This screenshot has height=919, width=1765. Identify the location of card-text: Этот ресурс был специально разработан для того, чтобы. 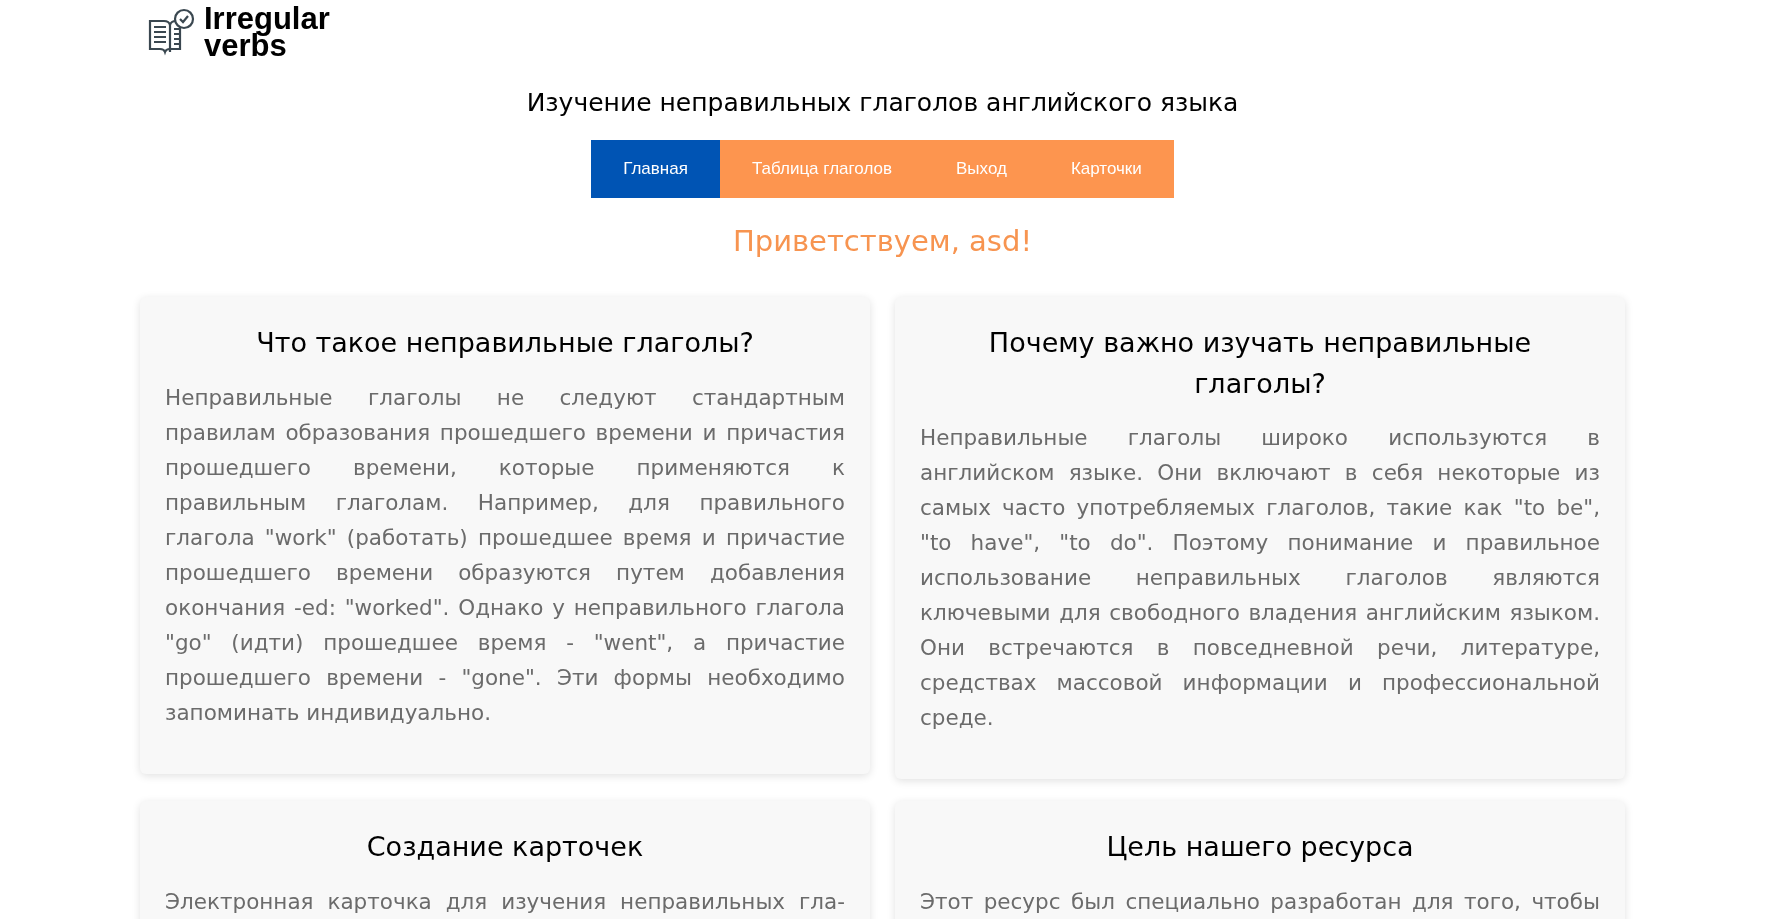
(1260, 901).